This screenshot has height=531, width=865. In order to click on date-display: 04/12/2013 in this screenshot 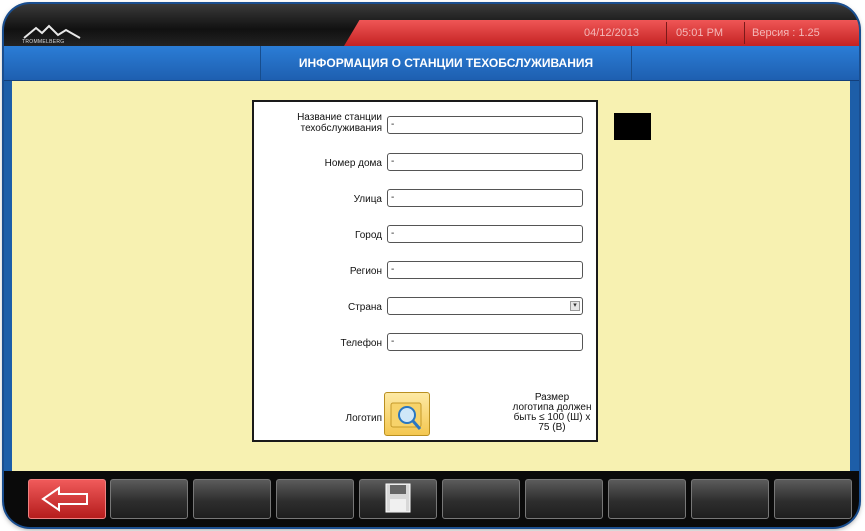, I will do `click(612, 33)`.